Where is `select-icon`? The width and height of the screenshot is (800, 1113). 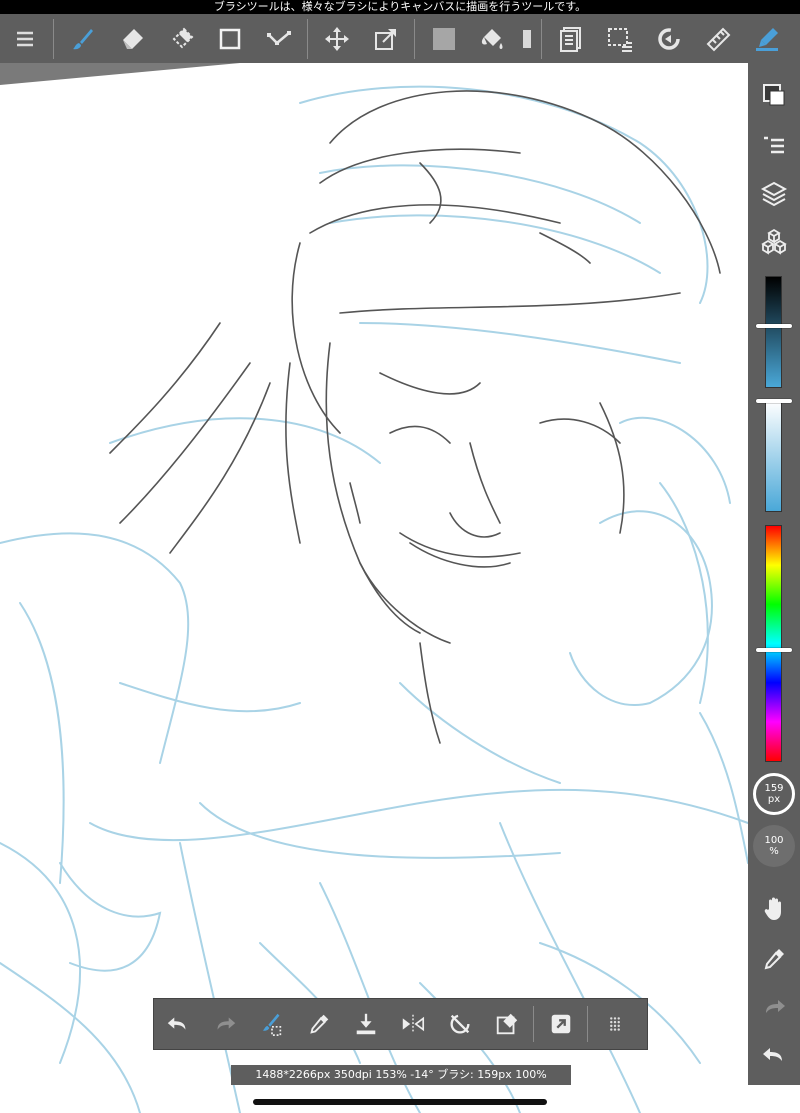
select-icon is located at coordinates (619, 39).